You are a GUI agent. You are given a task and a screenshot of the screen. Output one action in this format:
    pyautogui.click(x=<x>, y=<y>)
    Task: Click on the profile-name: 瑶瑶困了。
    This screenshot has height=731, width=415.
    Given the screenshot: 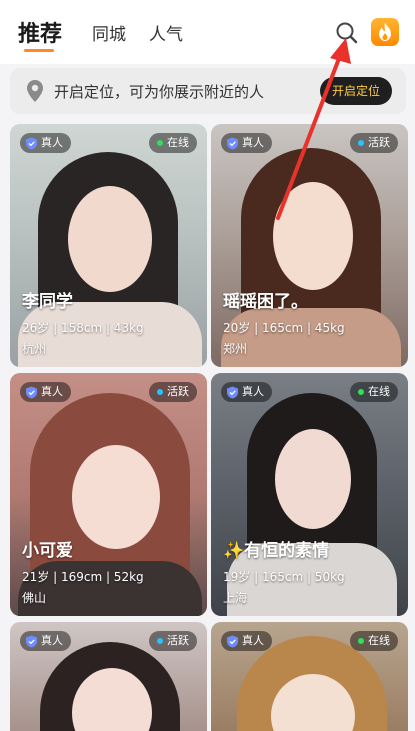 What is the action you would take?
    pyautogui.click(x=265, y=302)
    